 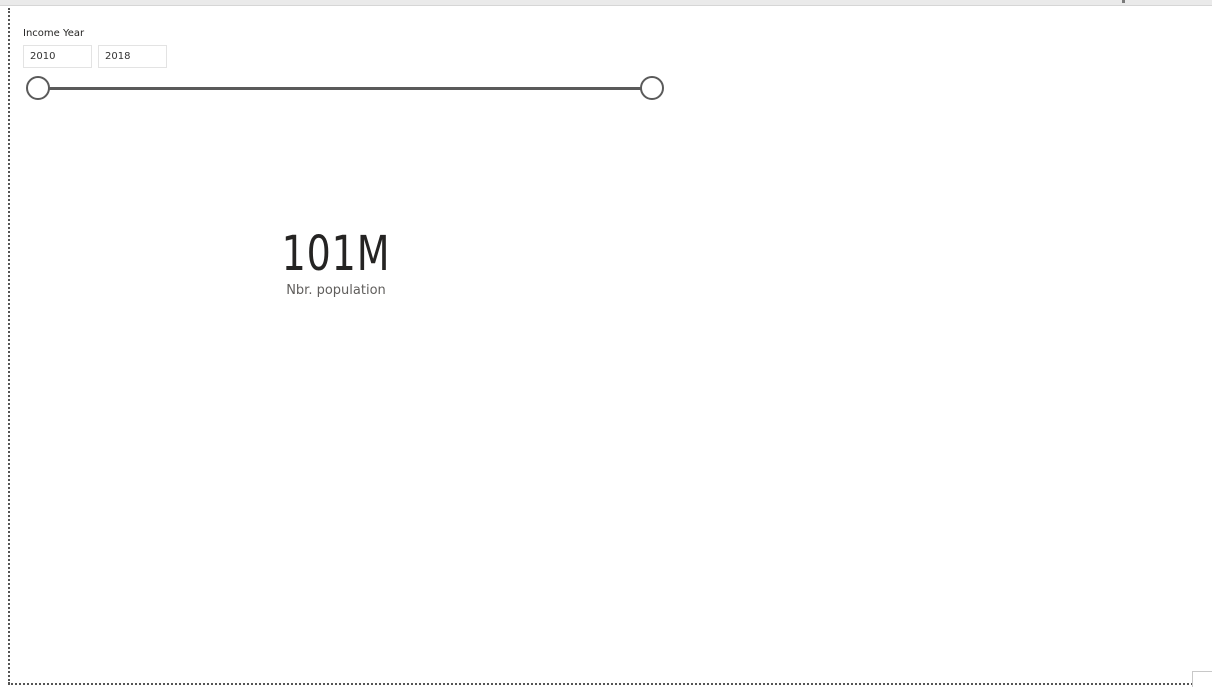 I want to click on top-toolbar-strip, so click(x=606, y=3).